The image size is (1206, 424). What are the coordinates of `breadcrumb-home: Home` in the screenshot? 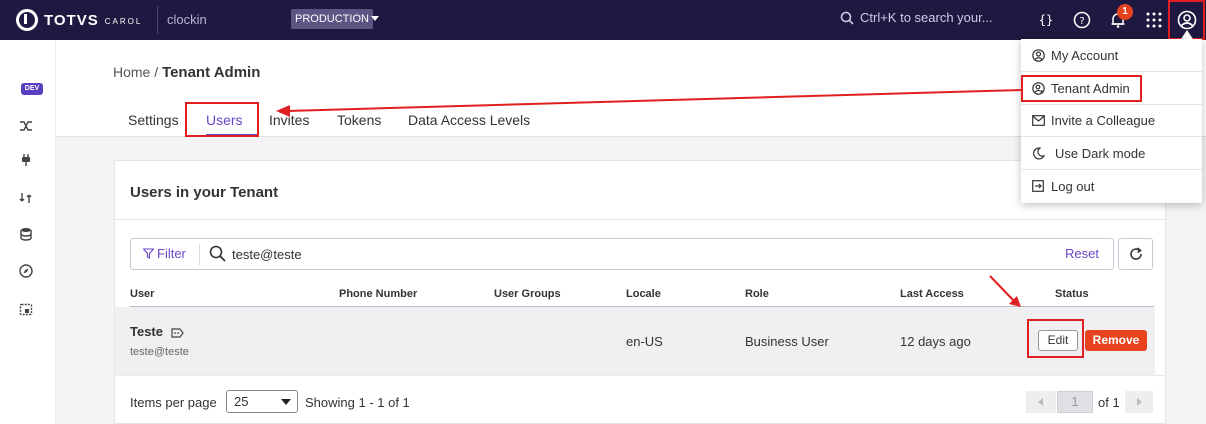 It's located at (131, 72).